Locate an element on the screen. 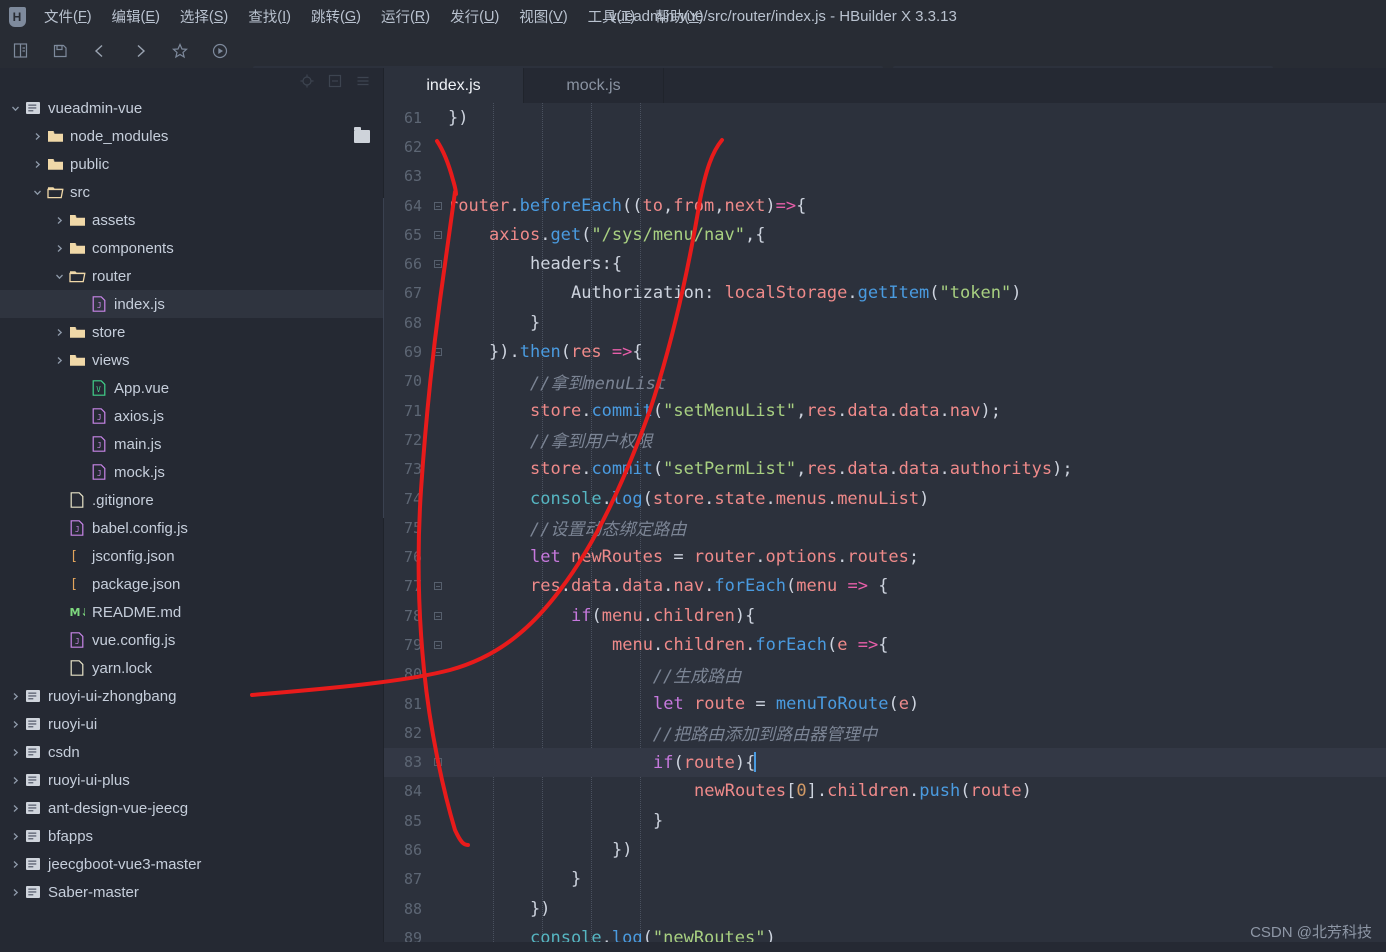 This screenshot has height=952, width=1386. tree-item: Saber-master is located at coordinates (192, 892).